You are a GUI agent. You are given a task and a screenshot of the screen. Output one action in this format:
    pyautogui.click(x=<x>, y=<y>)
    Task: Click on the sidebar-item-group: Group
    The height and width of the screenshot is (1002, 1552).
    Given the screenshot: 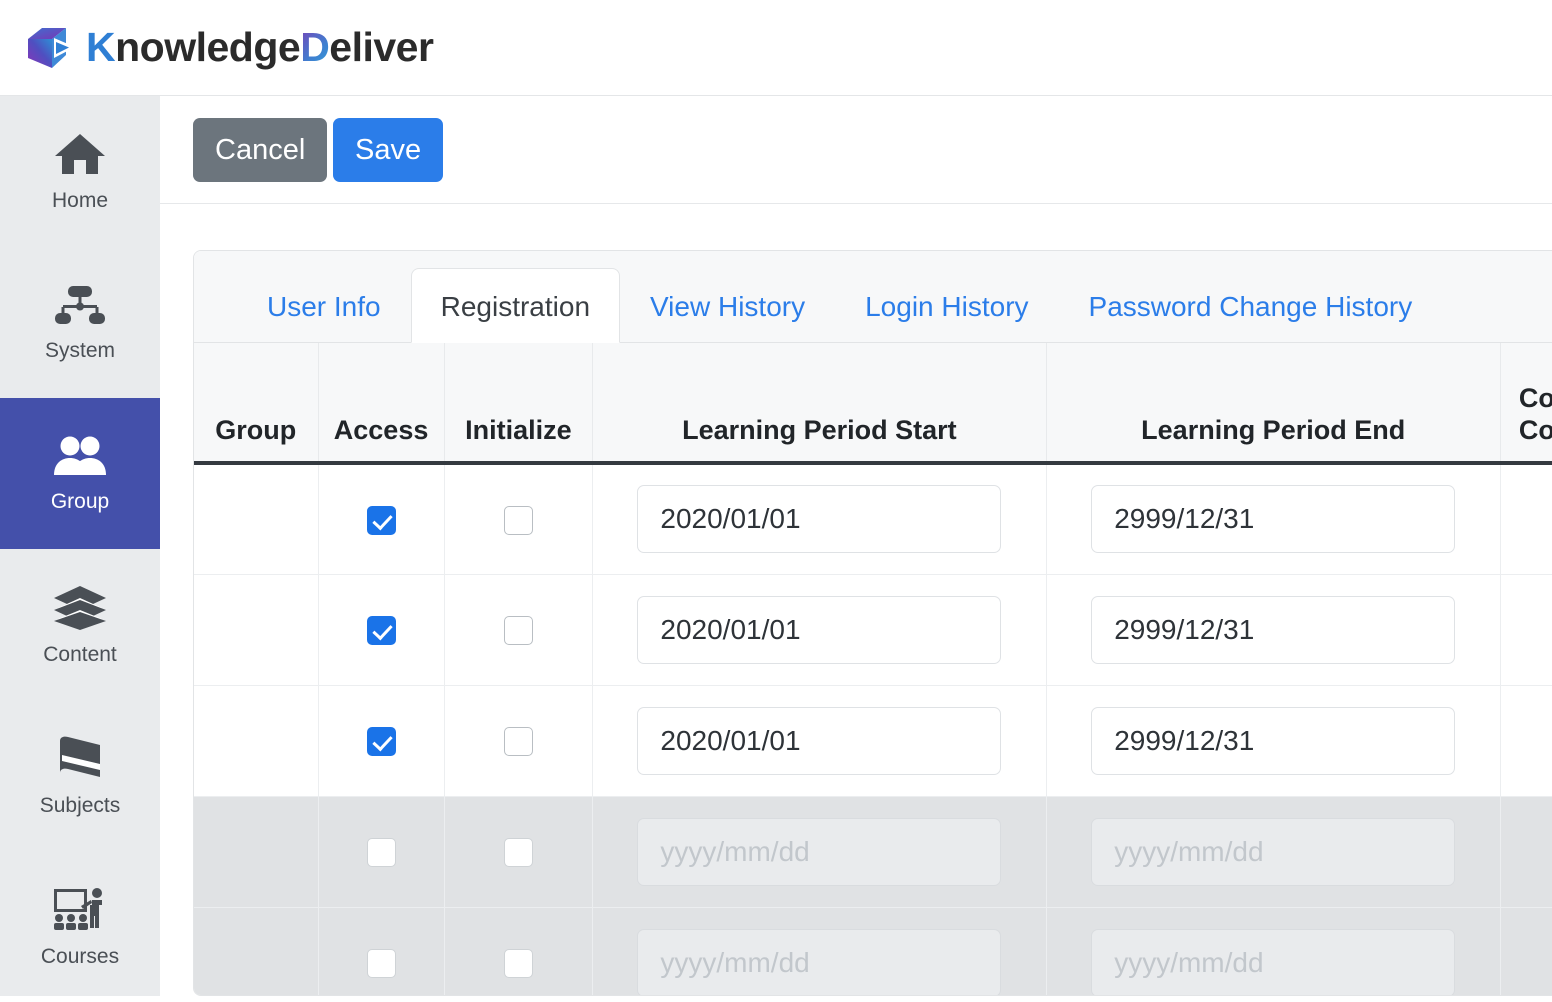 What is the action you would take?
    pyautogui.click(x=80, y=473)
    